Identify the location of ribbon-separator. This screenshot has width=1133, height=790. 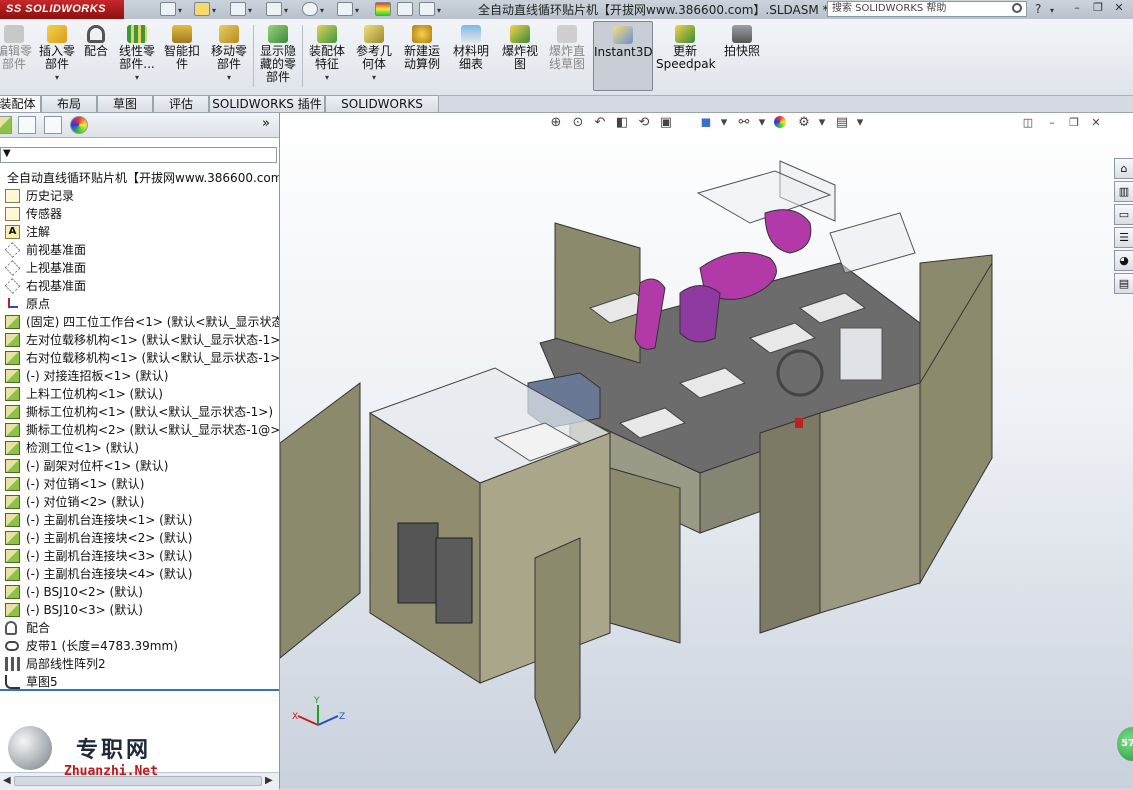
(253, 56).